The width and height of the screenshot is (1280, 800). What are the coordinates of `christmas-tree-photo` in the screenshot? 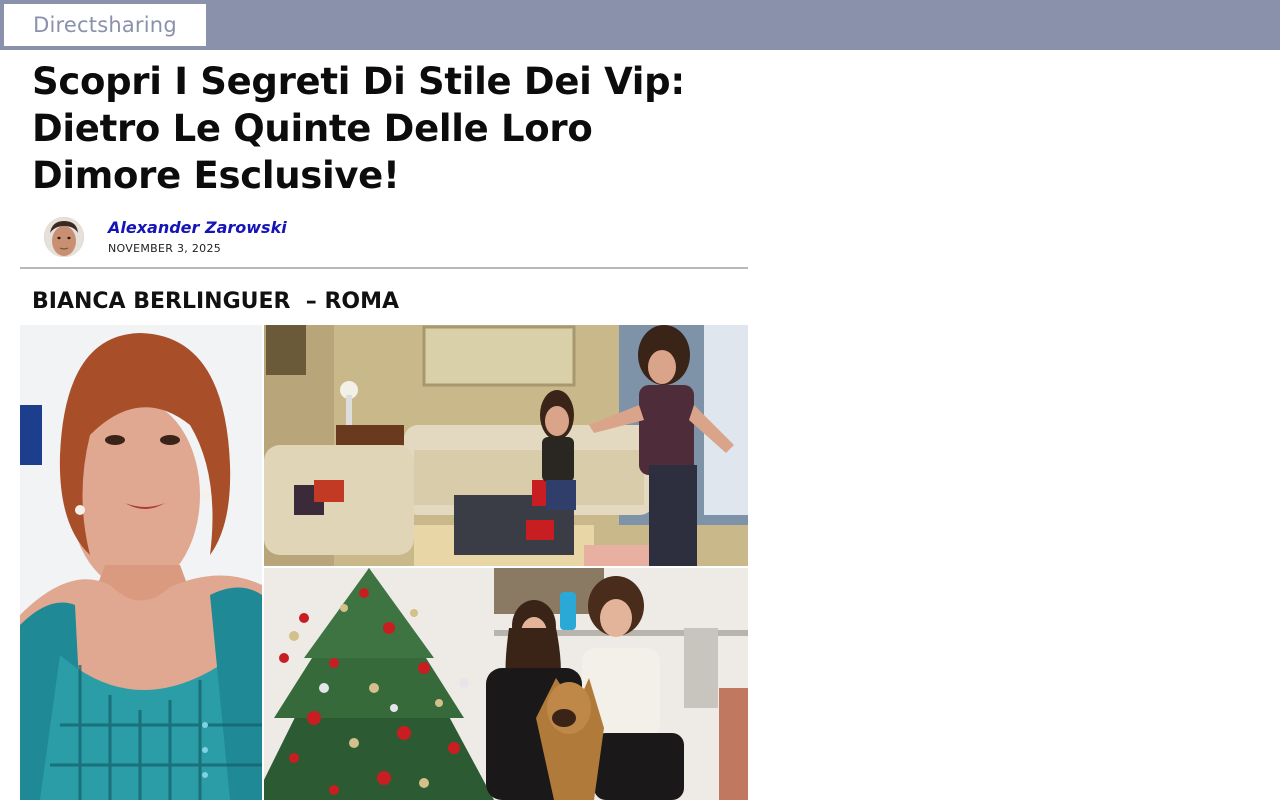 It's located at (506, 684).